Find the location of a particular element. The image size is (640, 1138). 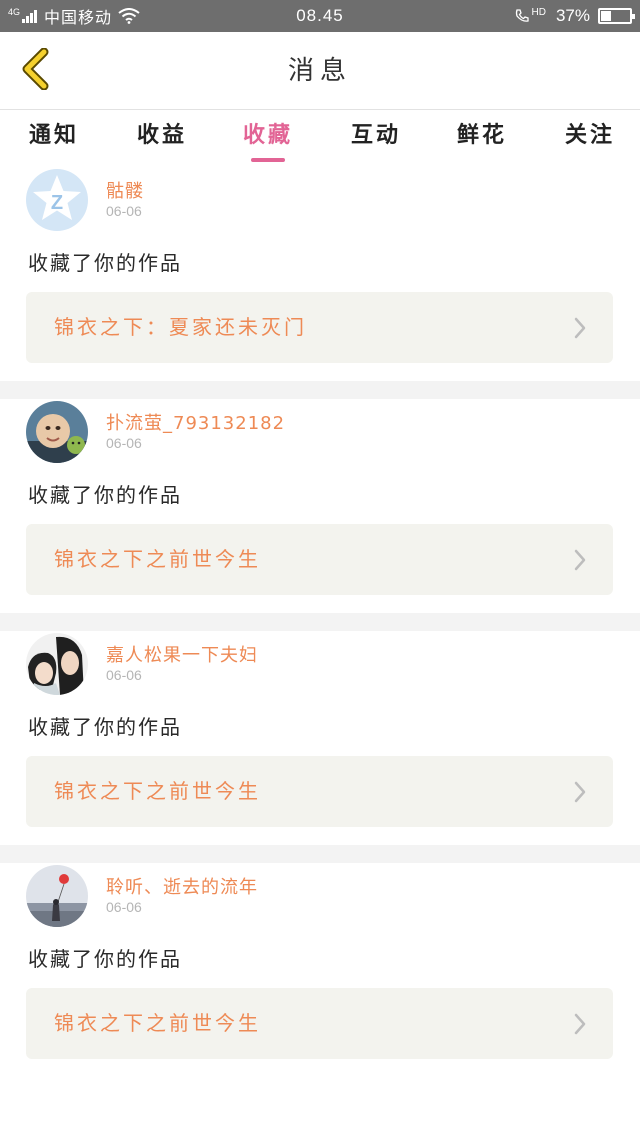

tab-interaction: 互动 is located at coordinates (376, 139).